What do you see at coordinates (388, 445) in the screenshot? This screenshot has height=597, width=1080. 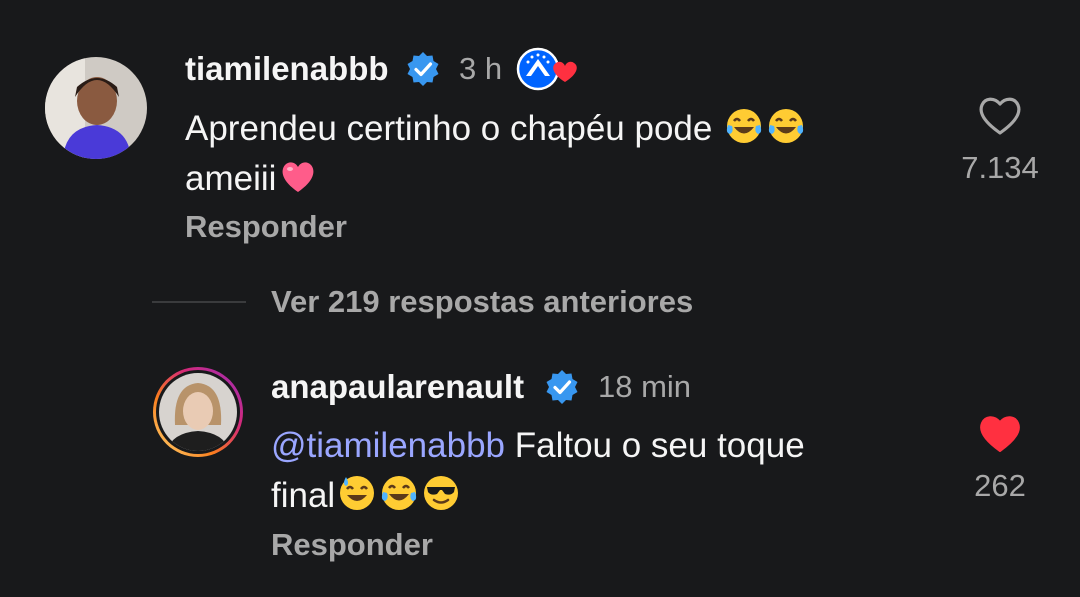 I see `mention-link: @tiamilenabbb` at bounding box center [388, 445].